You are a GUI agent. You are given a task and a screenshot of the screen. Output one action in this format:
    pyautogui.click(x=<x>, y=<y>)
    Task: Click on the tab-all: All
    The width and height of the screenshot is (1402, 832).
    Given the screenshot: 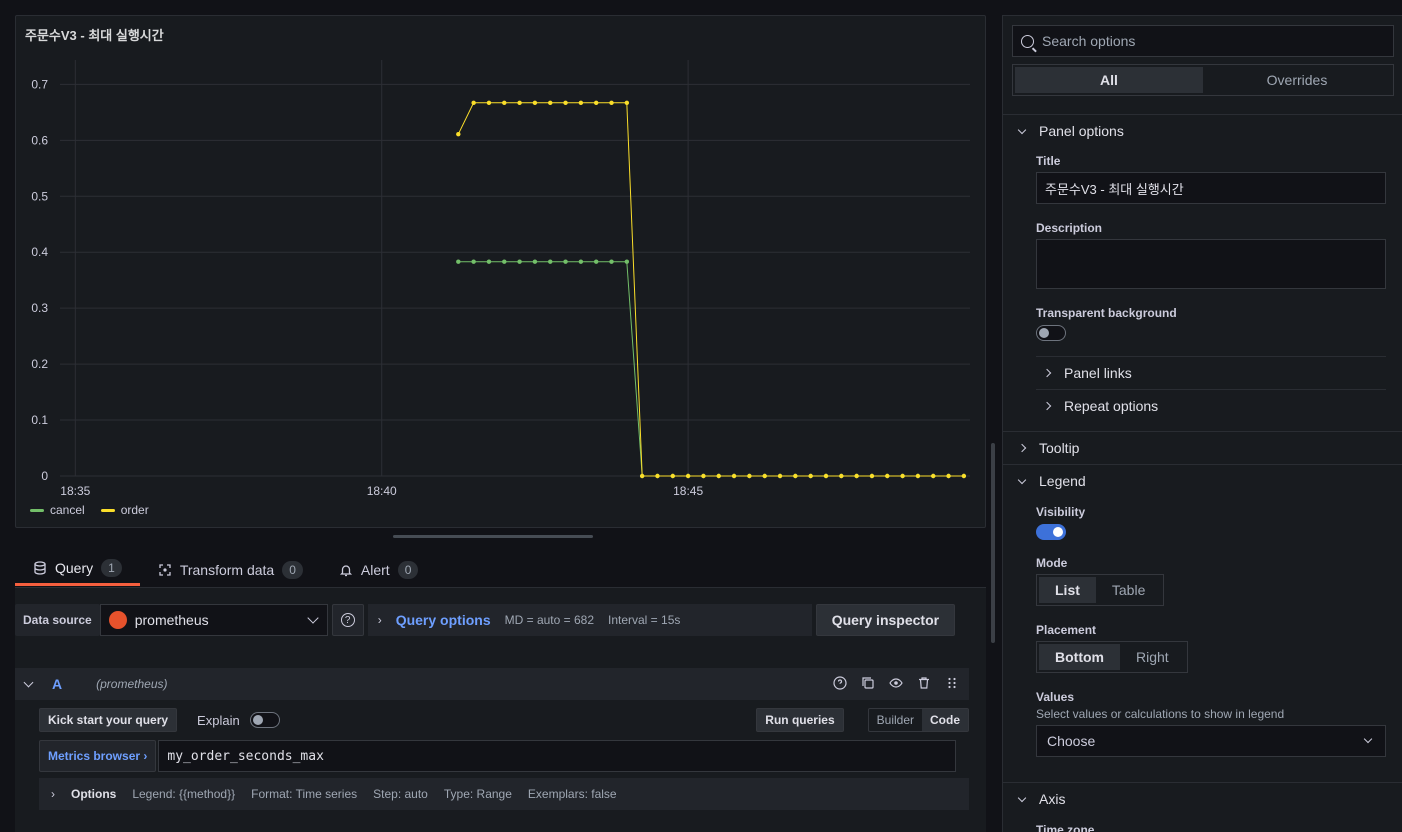 What is the action you would take?
    pyautogui.click(x=1109, y=80)
    